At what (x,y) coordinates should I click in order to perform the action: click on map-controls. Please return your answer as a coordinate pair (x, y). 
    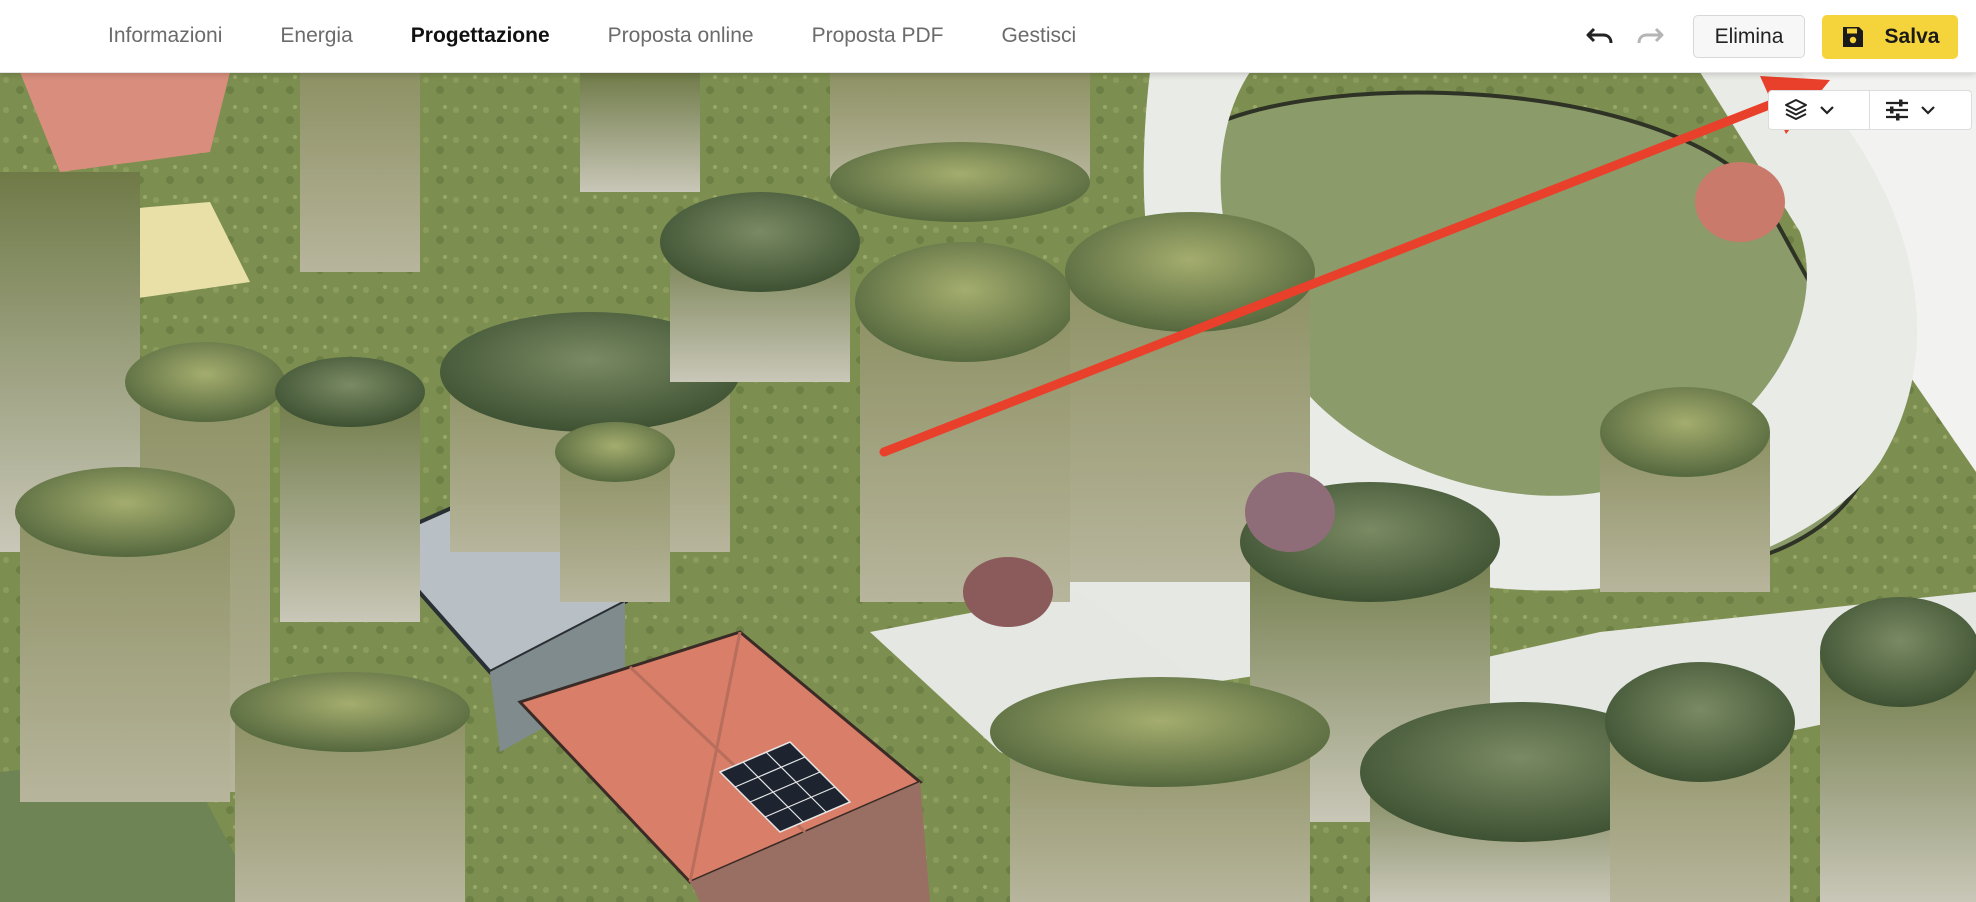
    Looking at the image, I should click on (1870, 110).